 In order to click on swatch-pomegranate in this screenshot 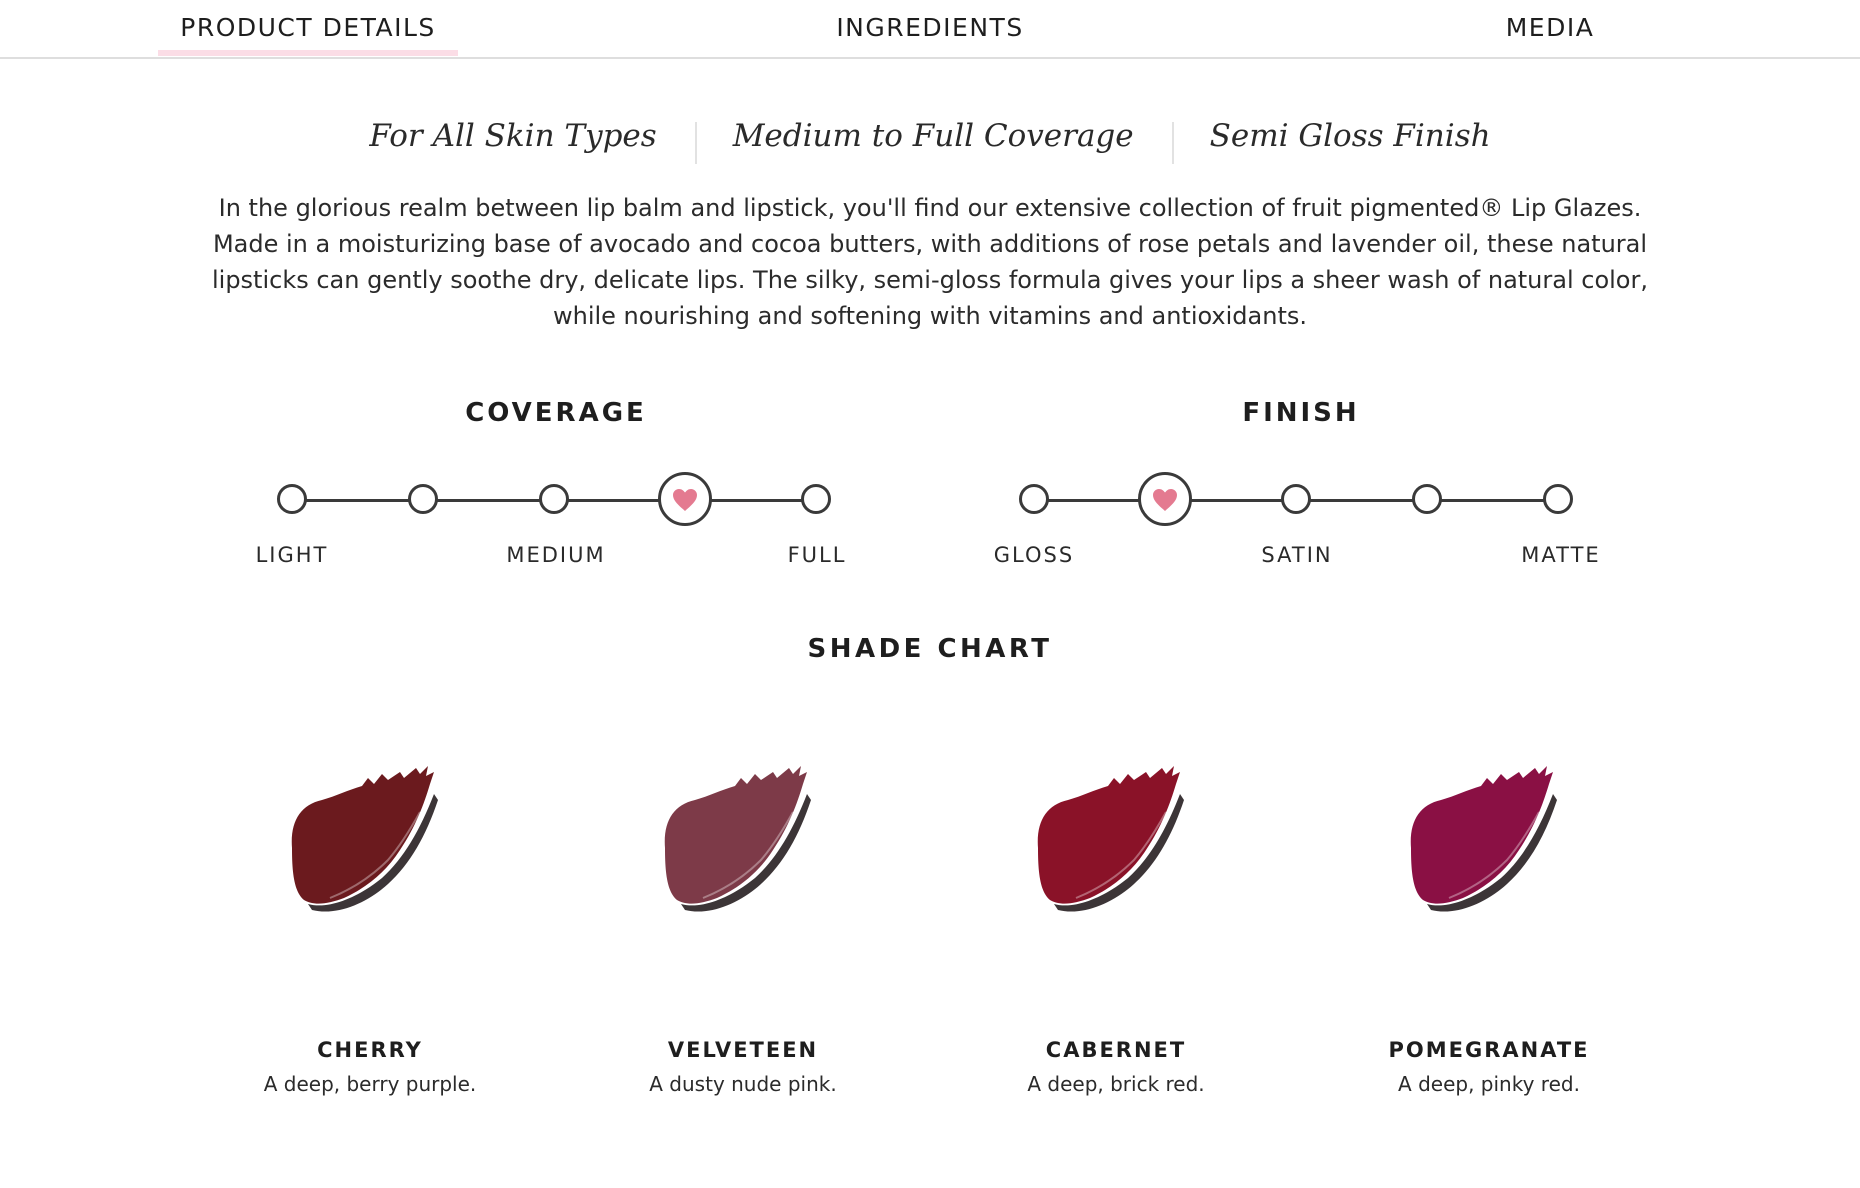, I will do `click(1489, 845)`.